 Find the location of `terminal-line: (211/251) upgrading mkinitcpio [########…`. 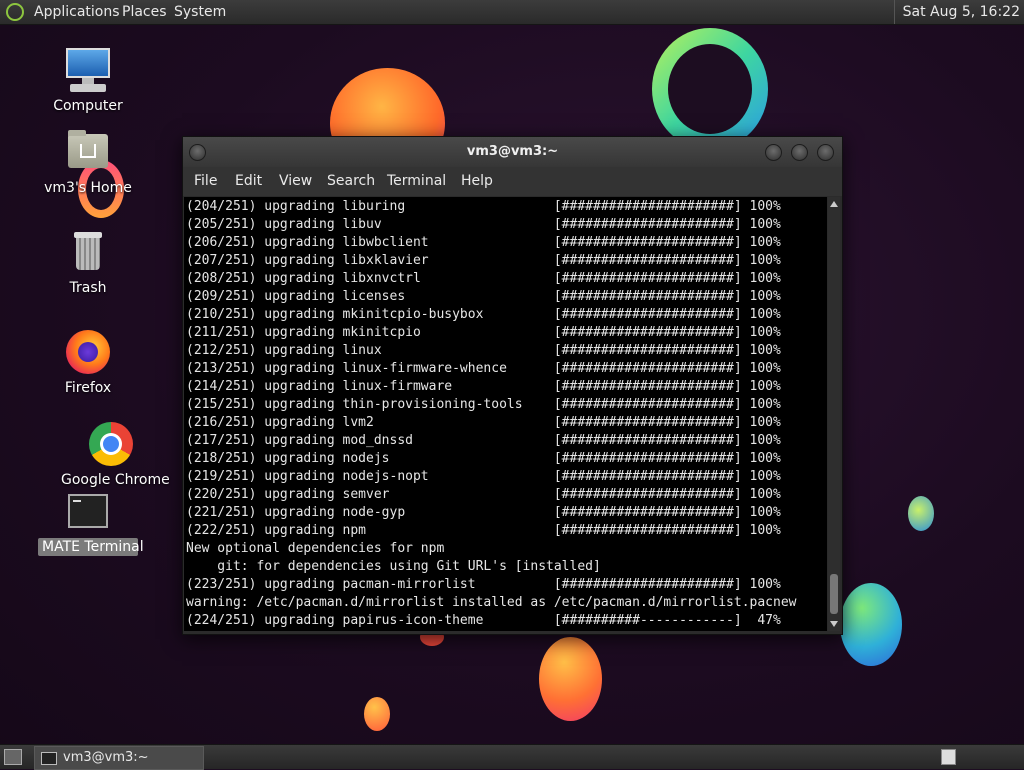

terminal-line: (211/251) upgrading mkinitcpio [########… is located at coordinates (483, 332).